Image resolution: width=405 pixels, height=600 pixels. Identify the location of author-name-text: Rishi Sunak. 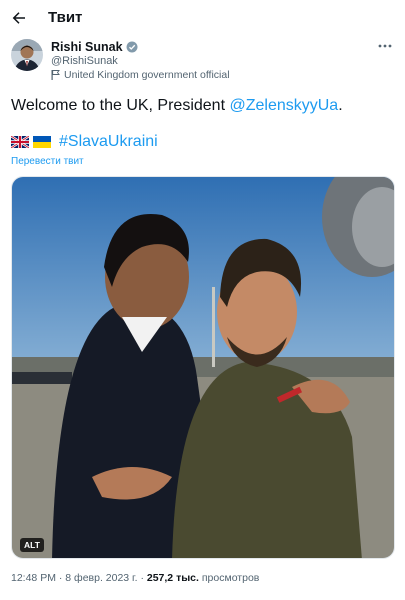
(87, 47).